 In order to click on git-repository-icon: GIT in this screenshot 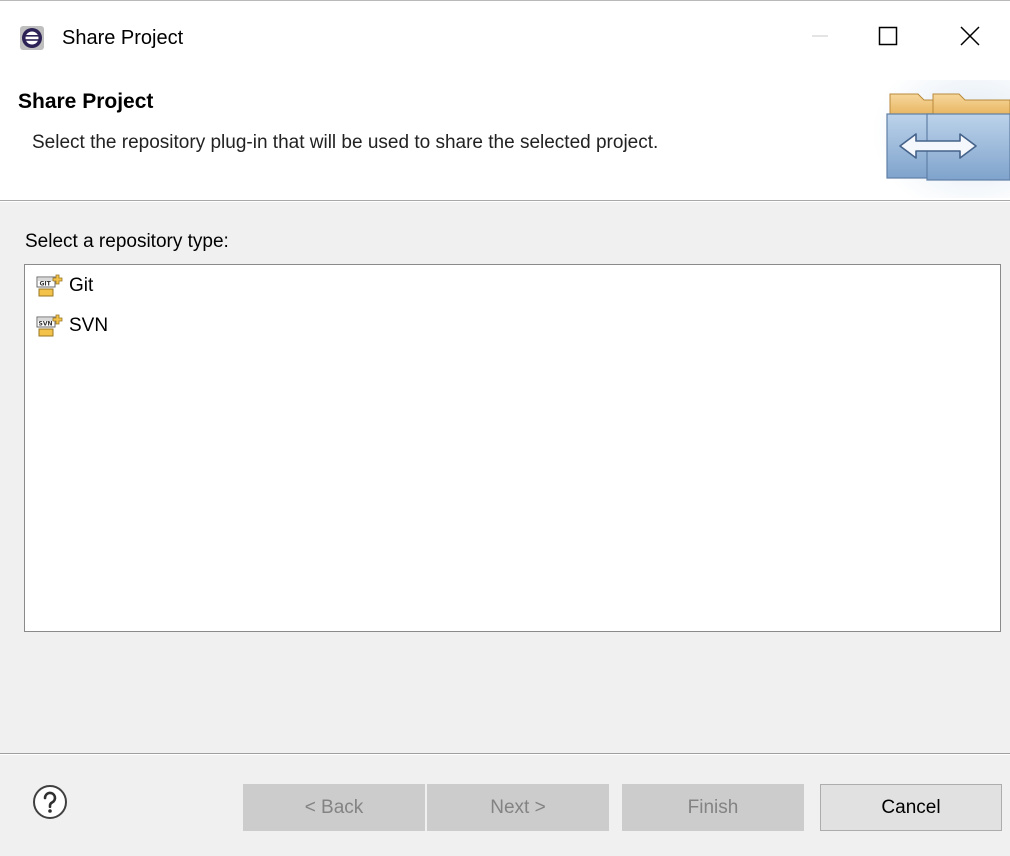, I will do `click(50, 286)`.